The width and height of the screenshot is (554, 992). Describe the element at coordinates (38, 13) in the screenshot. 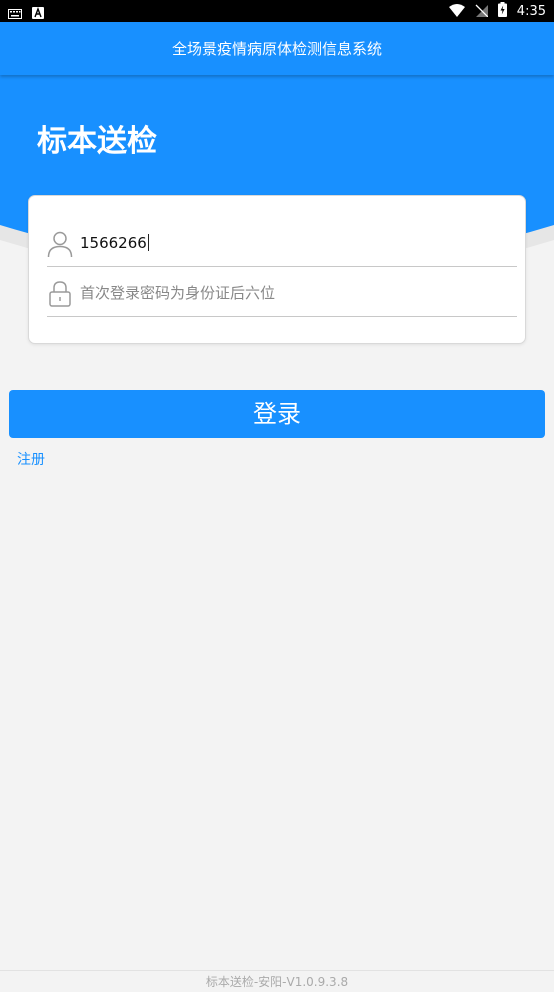

I see `a-notification-icon` at that location.